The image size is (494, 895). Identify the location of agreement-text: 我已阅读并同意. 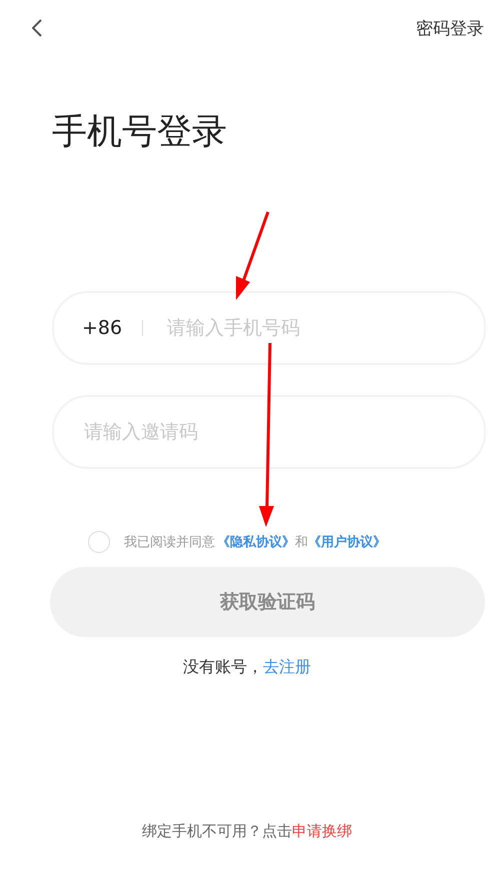
(169, 542).